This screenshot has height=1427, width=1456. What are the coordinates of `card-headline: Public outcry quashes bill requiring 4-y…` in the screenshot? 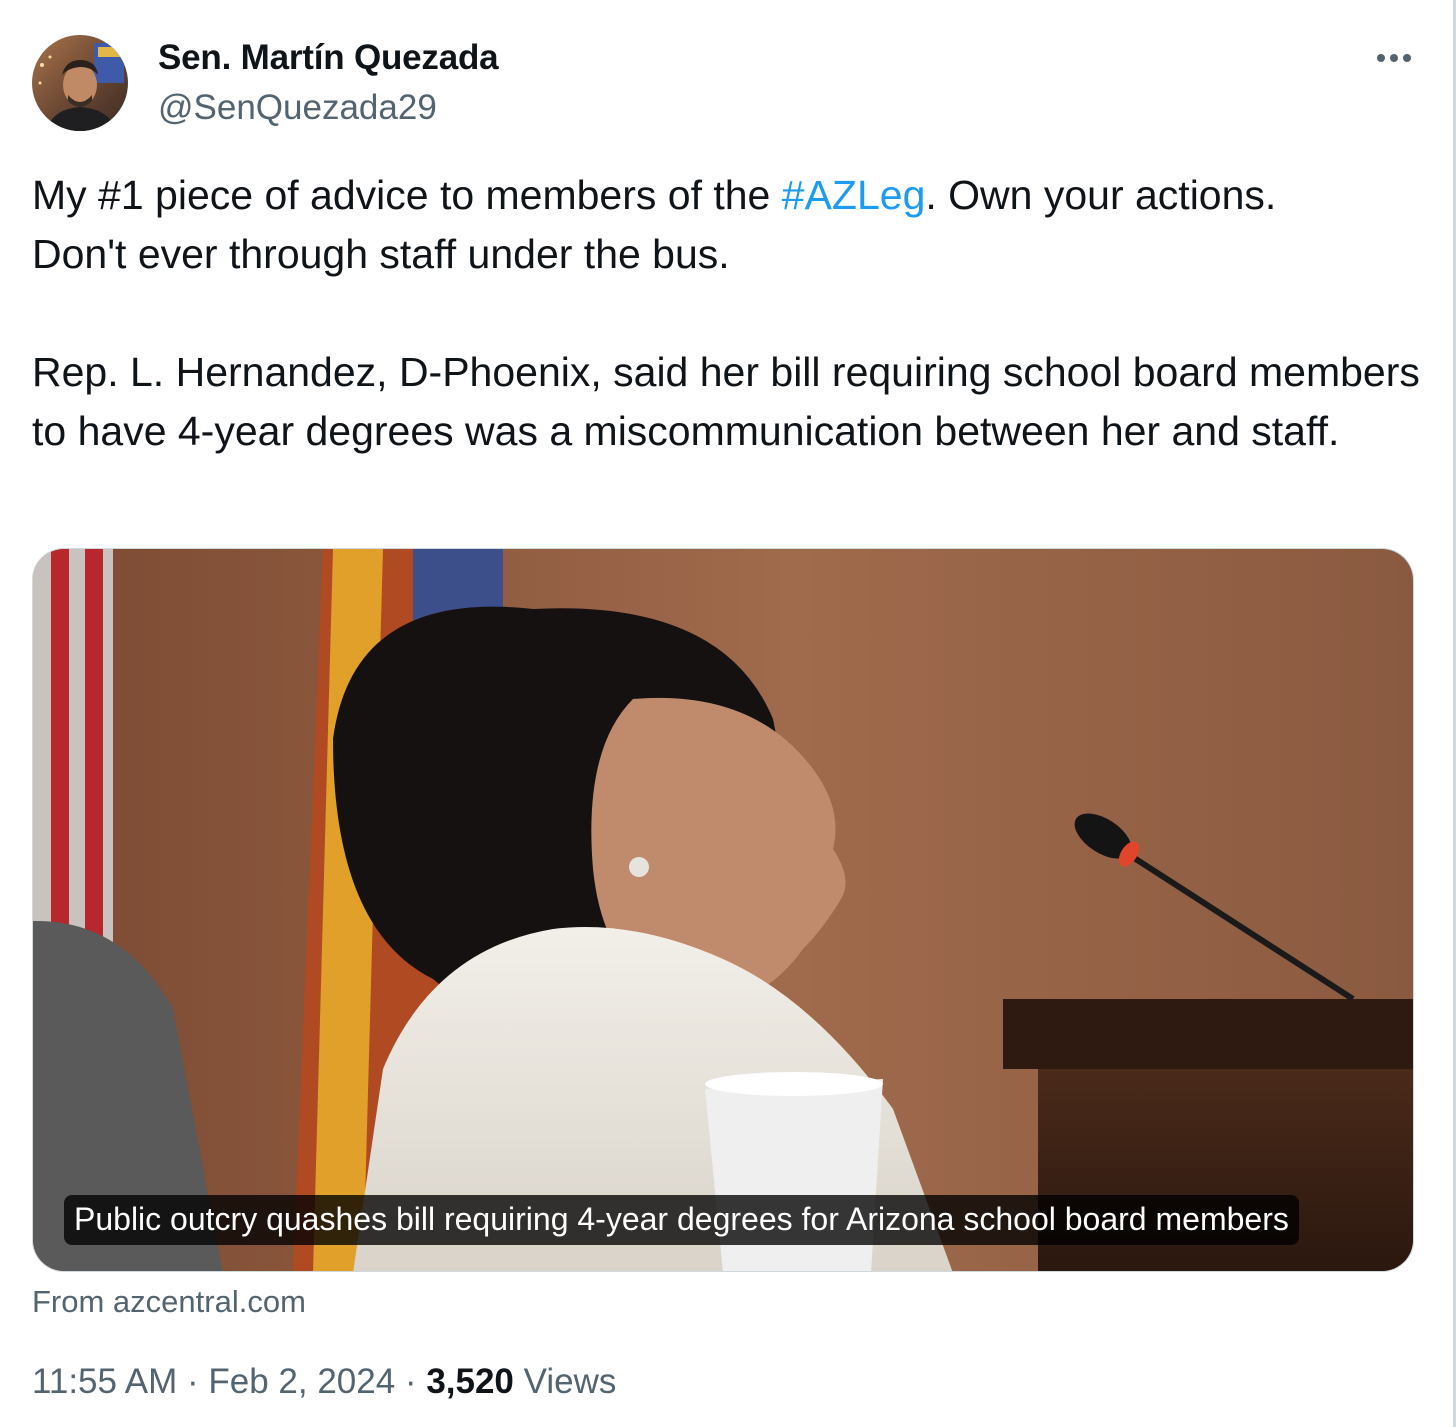 It's located at (681, 1220).